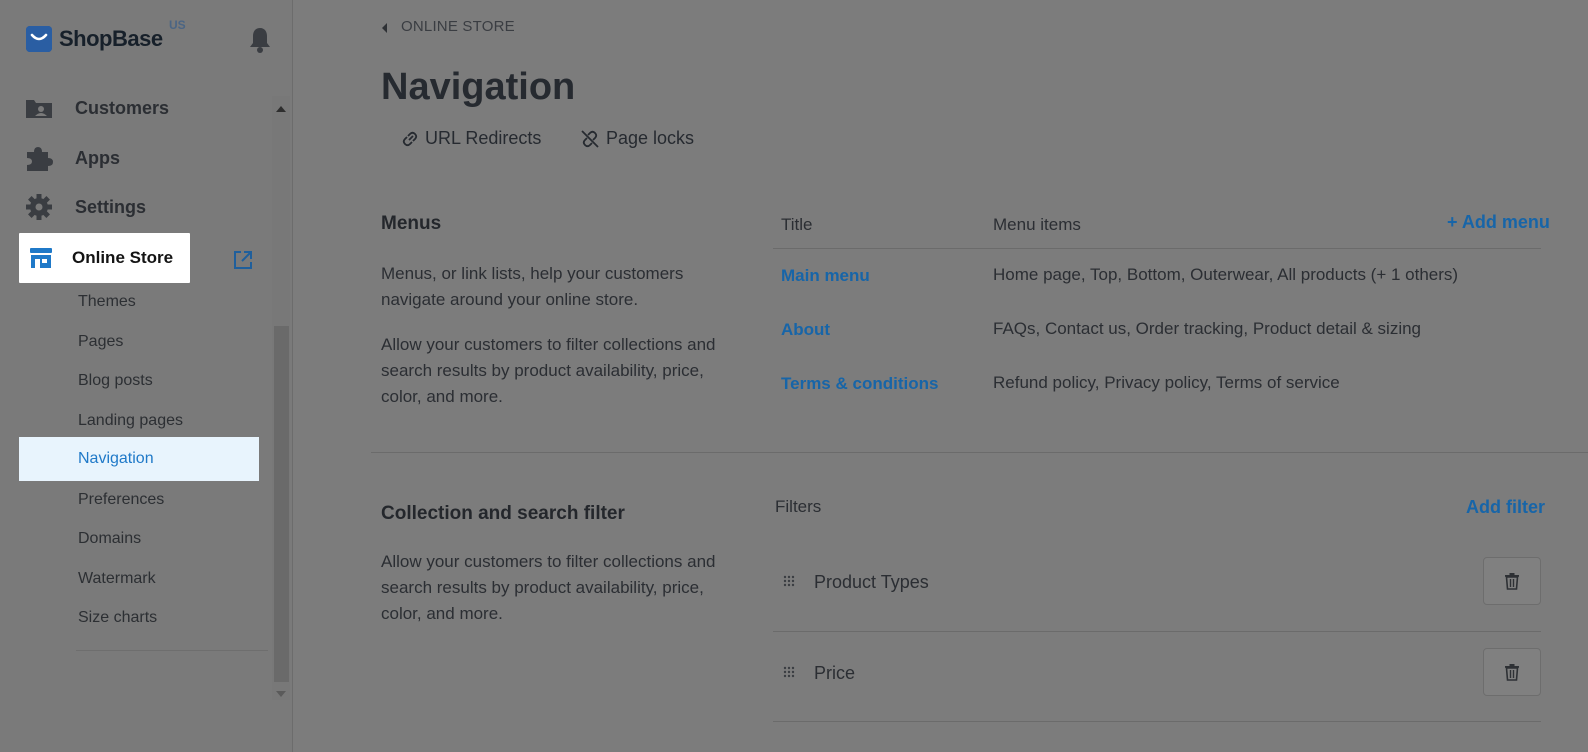 This screenshot has height=752, width=1588. Describe the element at coordinates (130, 421) in the screenshot. I see `sidebar-subitem-landing-pages: Landing pages` at that location.